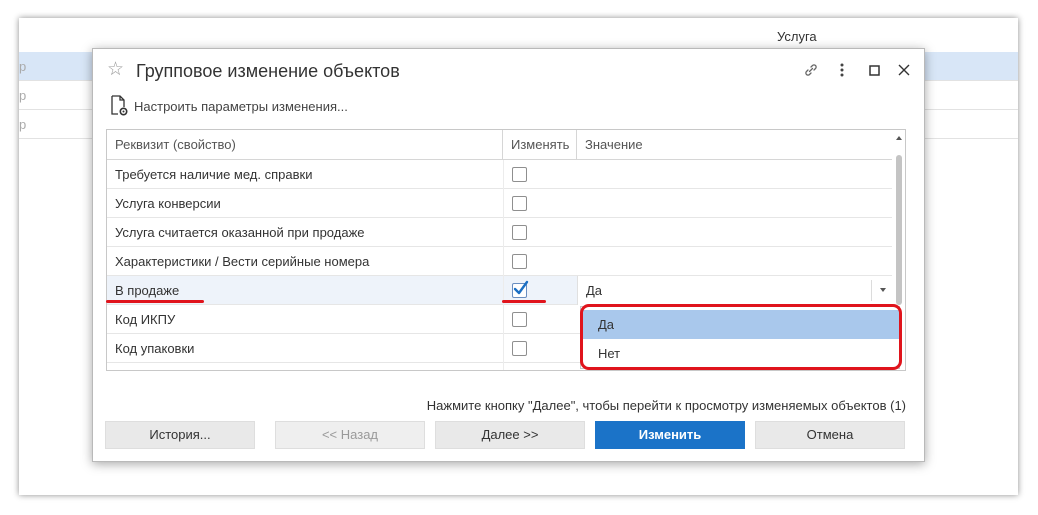  I want to click on chevron-down-icon, so click(883, 290).